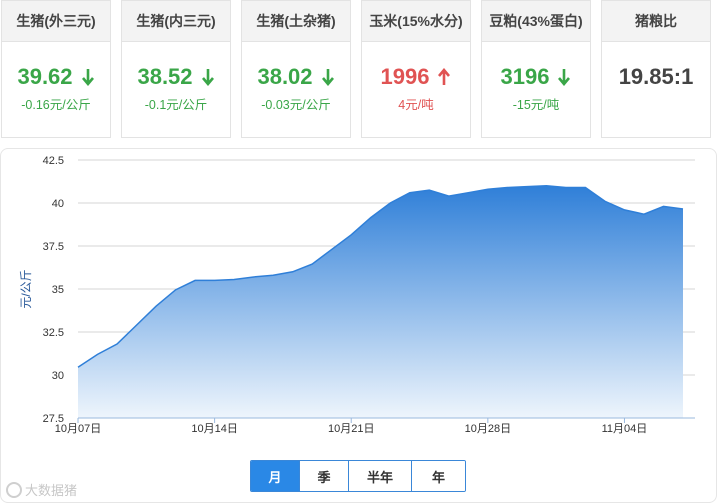 This screenshot has height=503, width=717. I want to click on tab-half-year: 半年, so click(380, 476).